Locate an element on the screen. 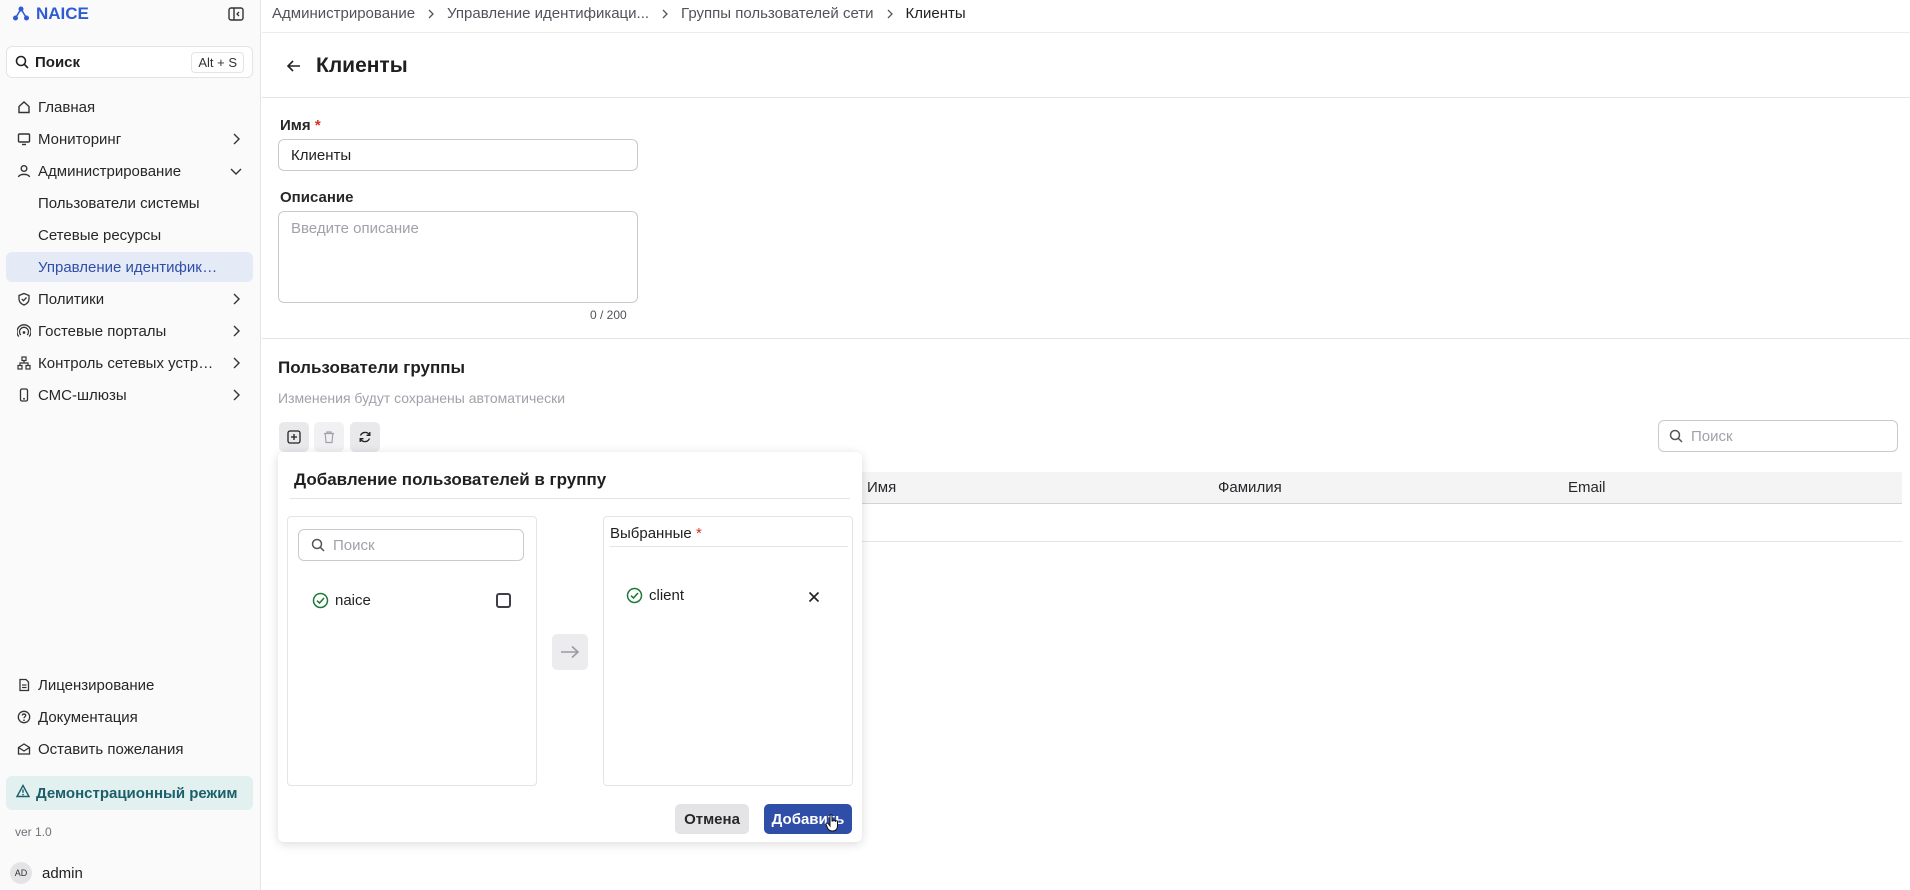 Image resolution: width=1910 pixels, height=890 pixels. table-search-placeholder: Поиск is located at coordinates (1712, 436).